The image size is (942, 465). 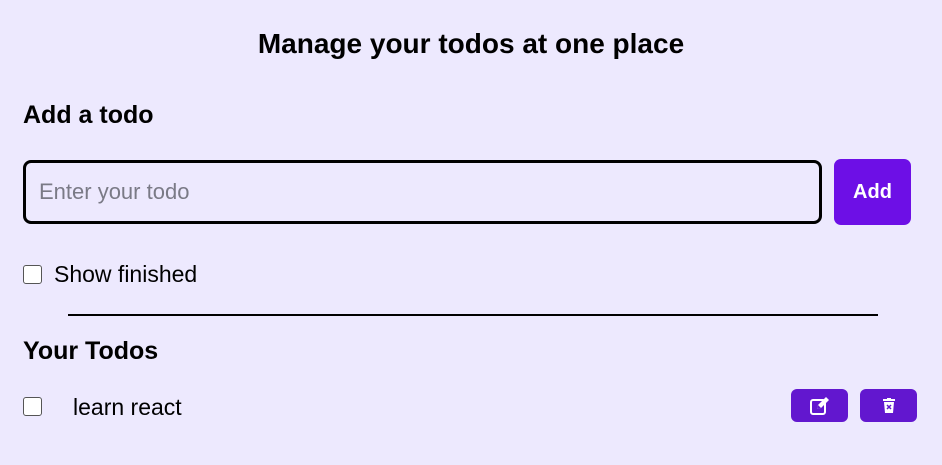 I want to click on edit-icon, so click(x=820, y=406).